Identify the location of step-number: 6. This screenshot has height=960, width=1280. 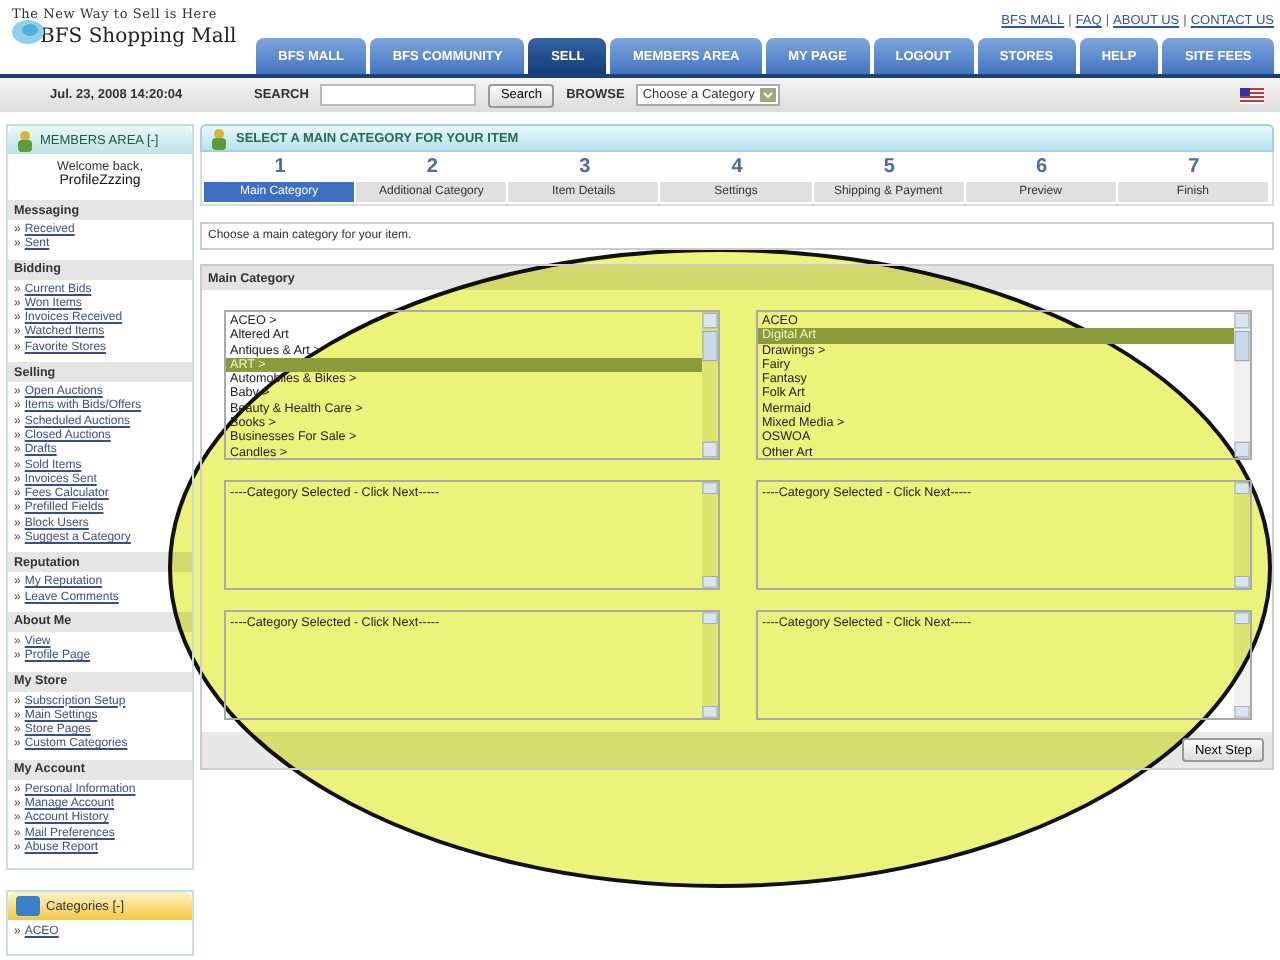
(1041, 168).